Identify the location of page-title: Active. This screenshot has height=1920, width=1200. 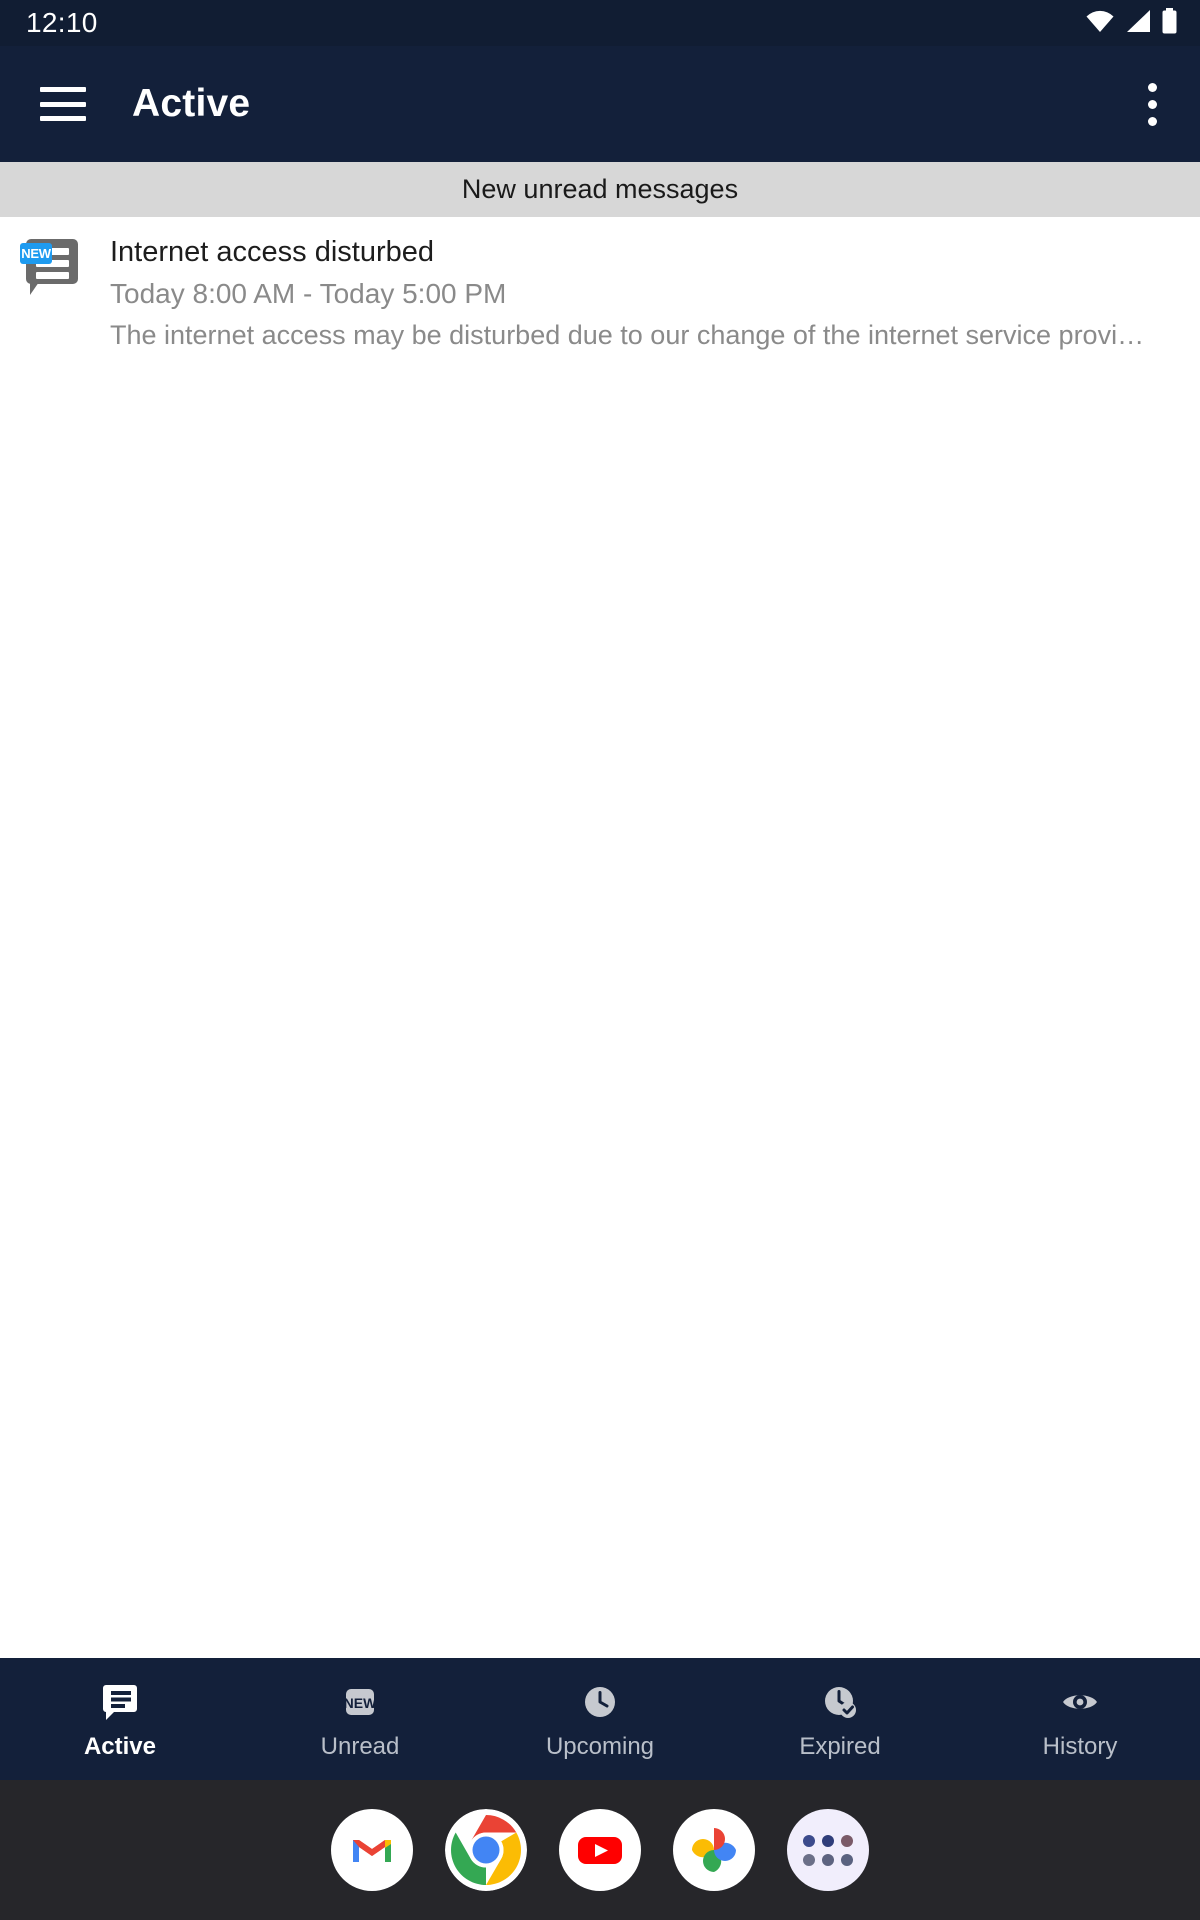
(191, 103).